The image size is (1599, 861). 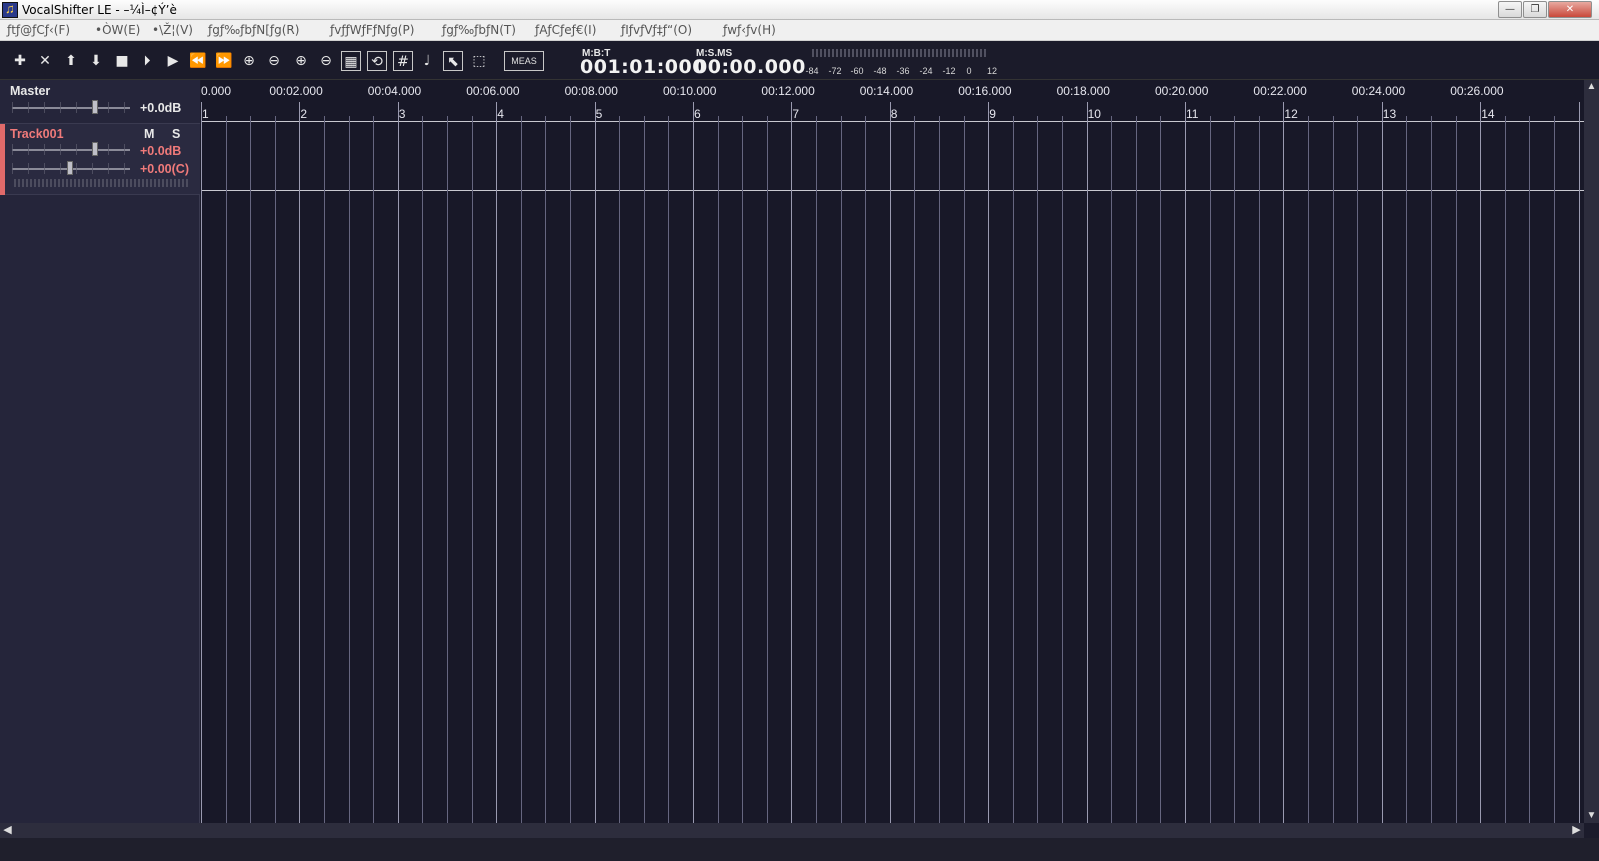 I want to click on measure-ruler-label: 3, so click(x=402, y=114).